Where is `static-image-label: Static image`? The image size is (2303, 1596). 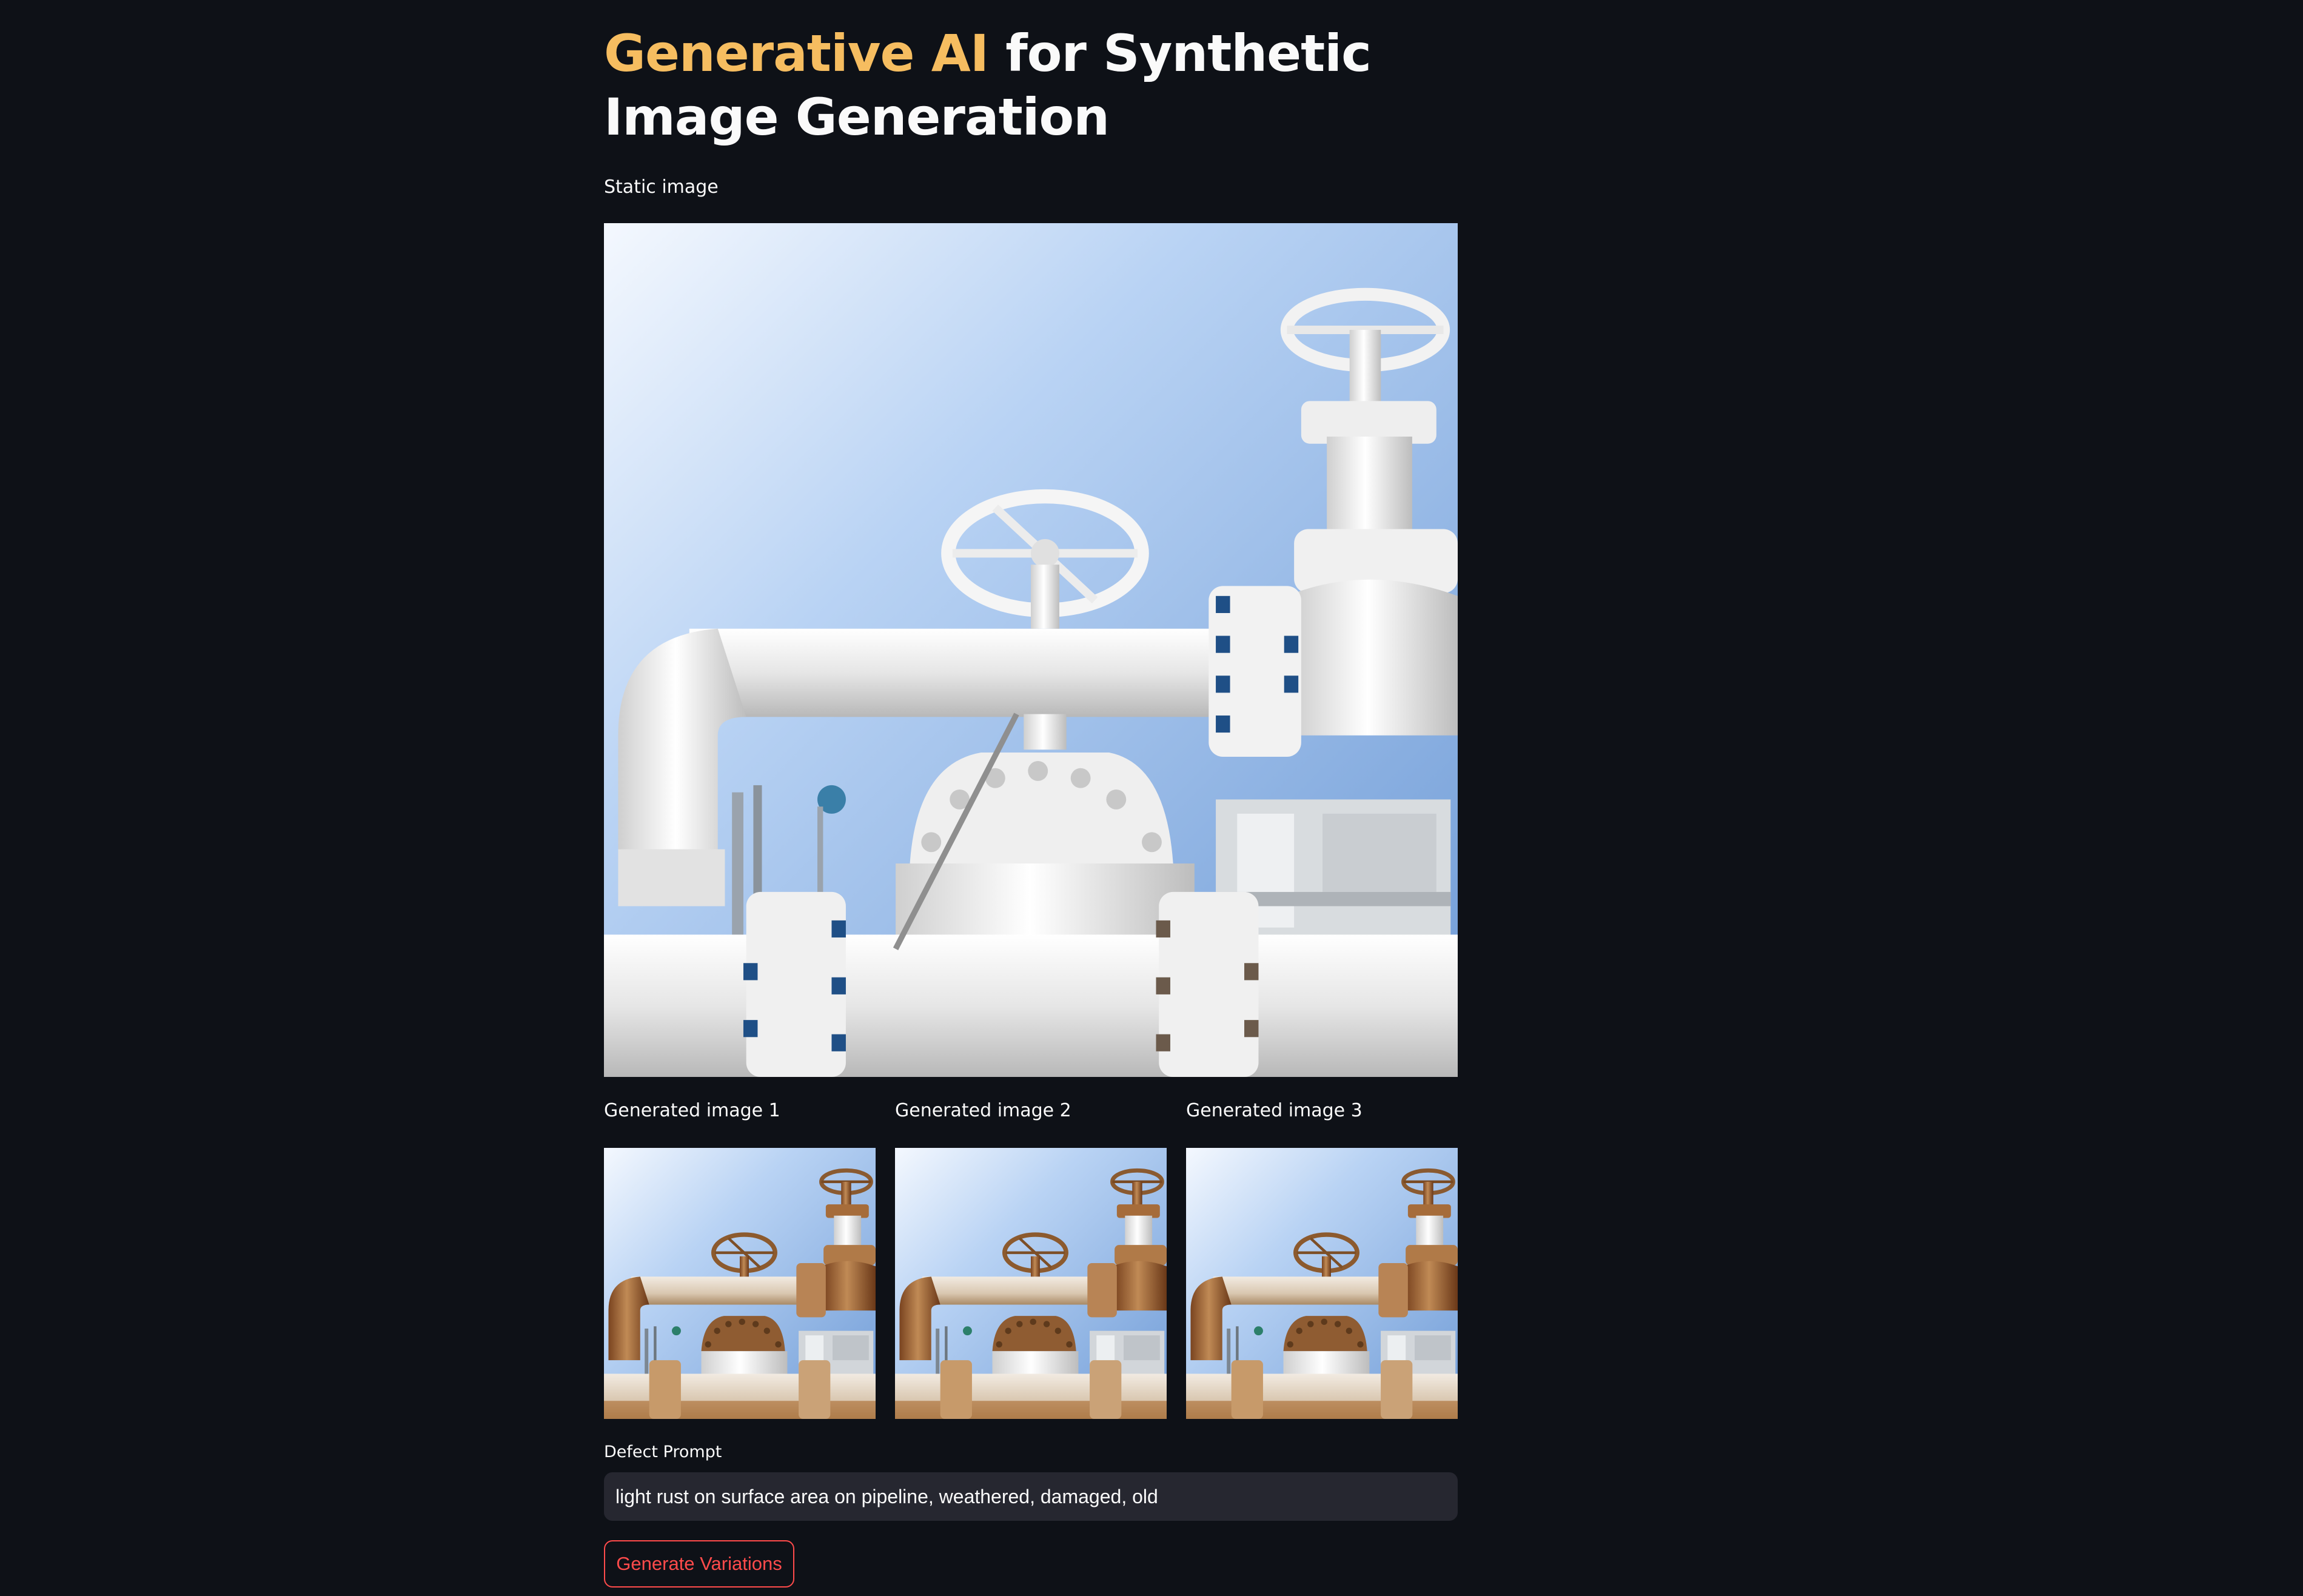
static-image-label: Static image is located at coordinates (661, 187).